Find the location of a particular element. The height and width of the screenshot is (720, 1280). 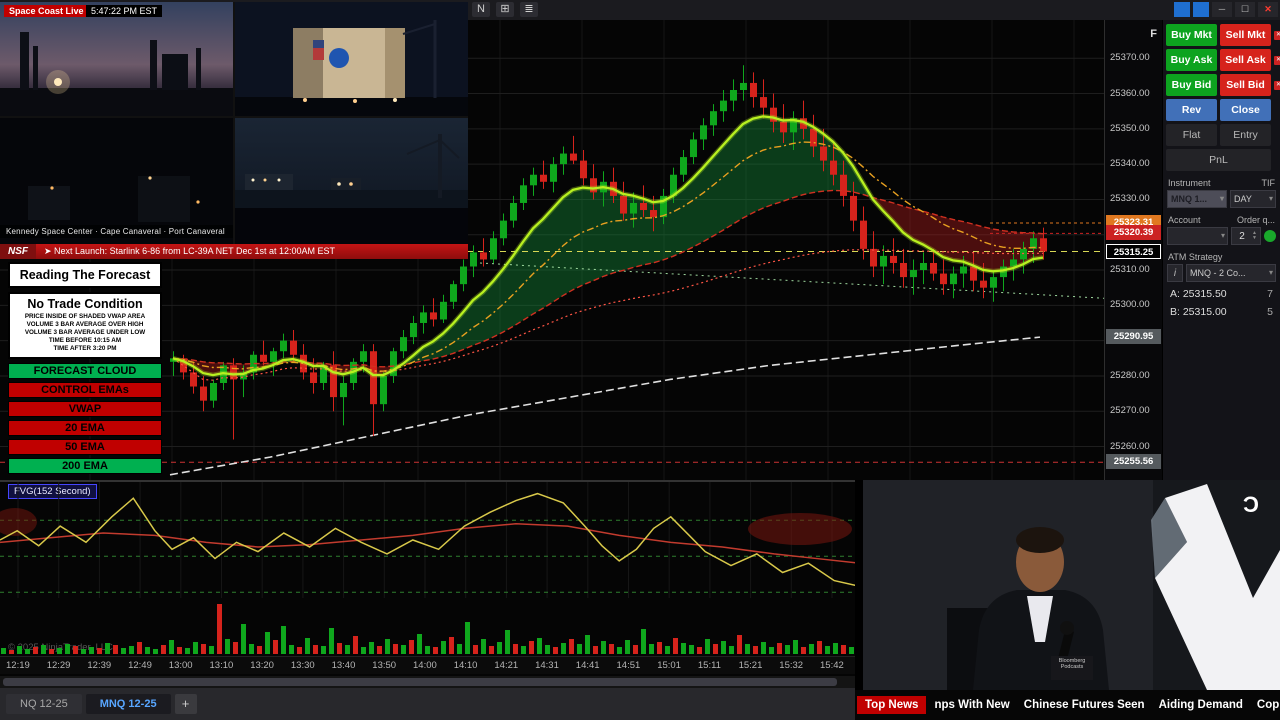

time-tick: 15:42 is located at coordinates (832, 665).